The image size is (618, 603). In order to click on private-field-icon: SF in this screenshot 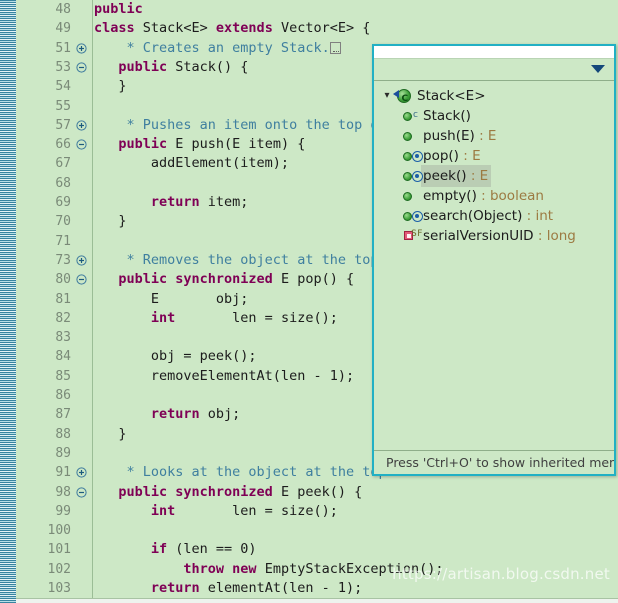, I will do `click(411, 236)`.